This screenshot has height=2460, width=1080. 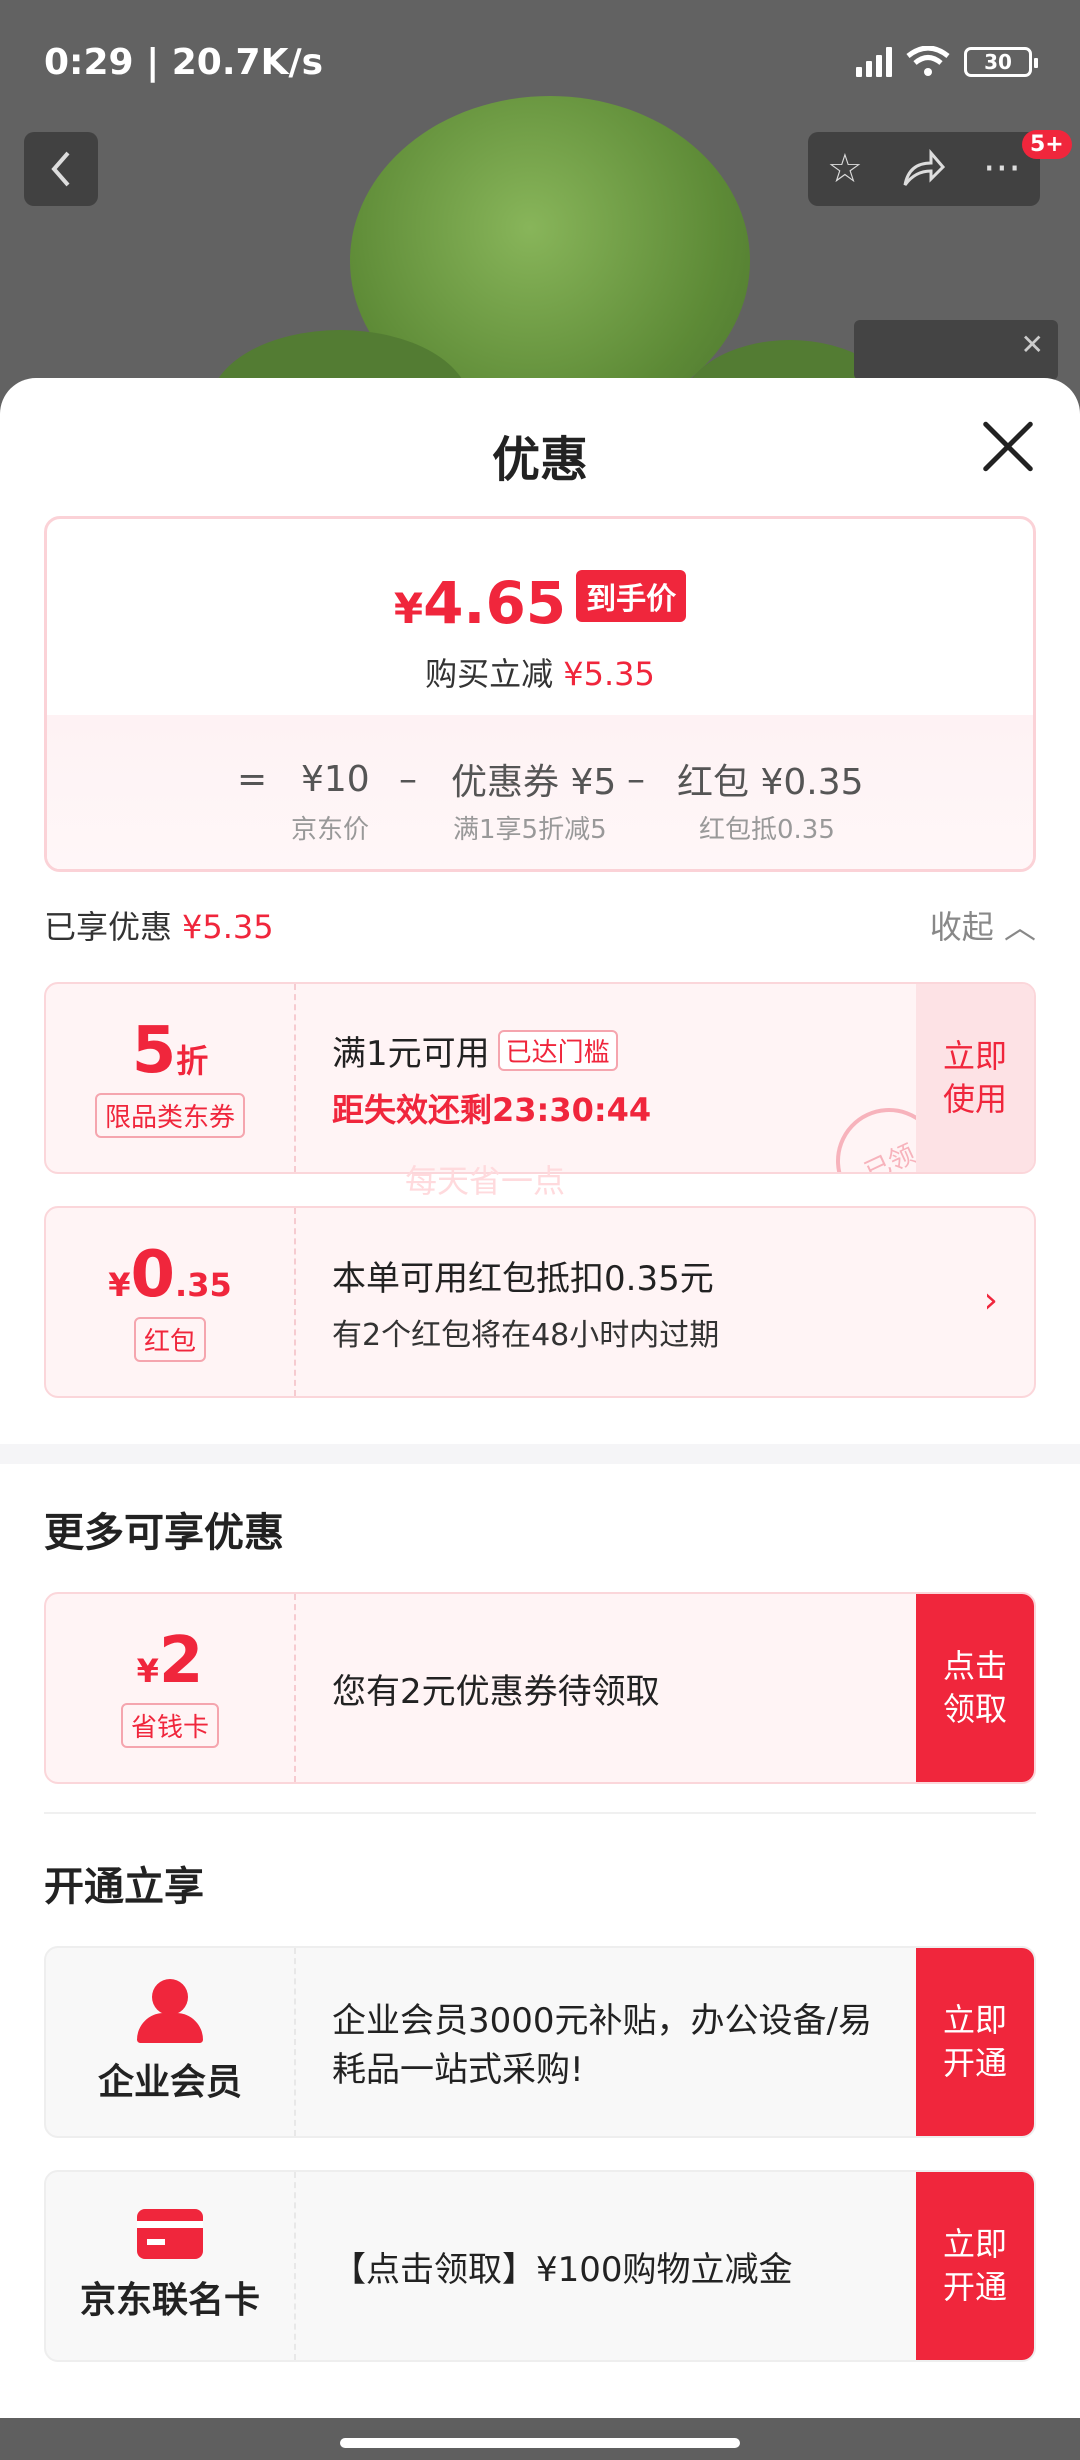 What do you see at coordinates (495, 603) in the screenshot?
I see `final-price-value: 4.65` at bounding box center [495, 603].